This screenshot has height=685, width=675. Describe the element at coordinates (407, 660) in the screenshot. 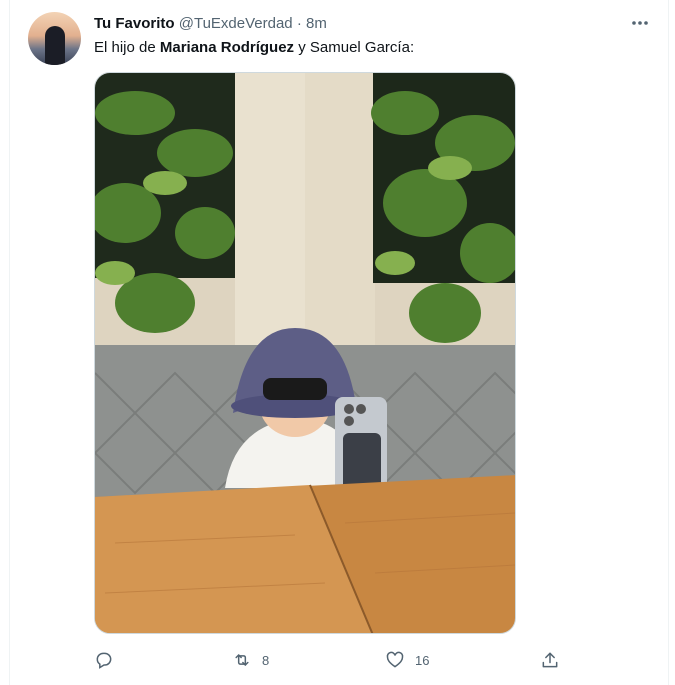

I see `like-button: 16` at that location.